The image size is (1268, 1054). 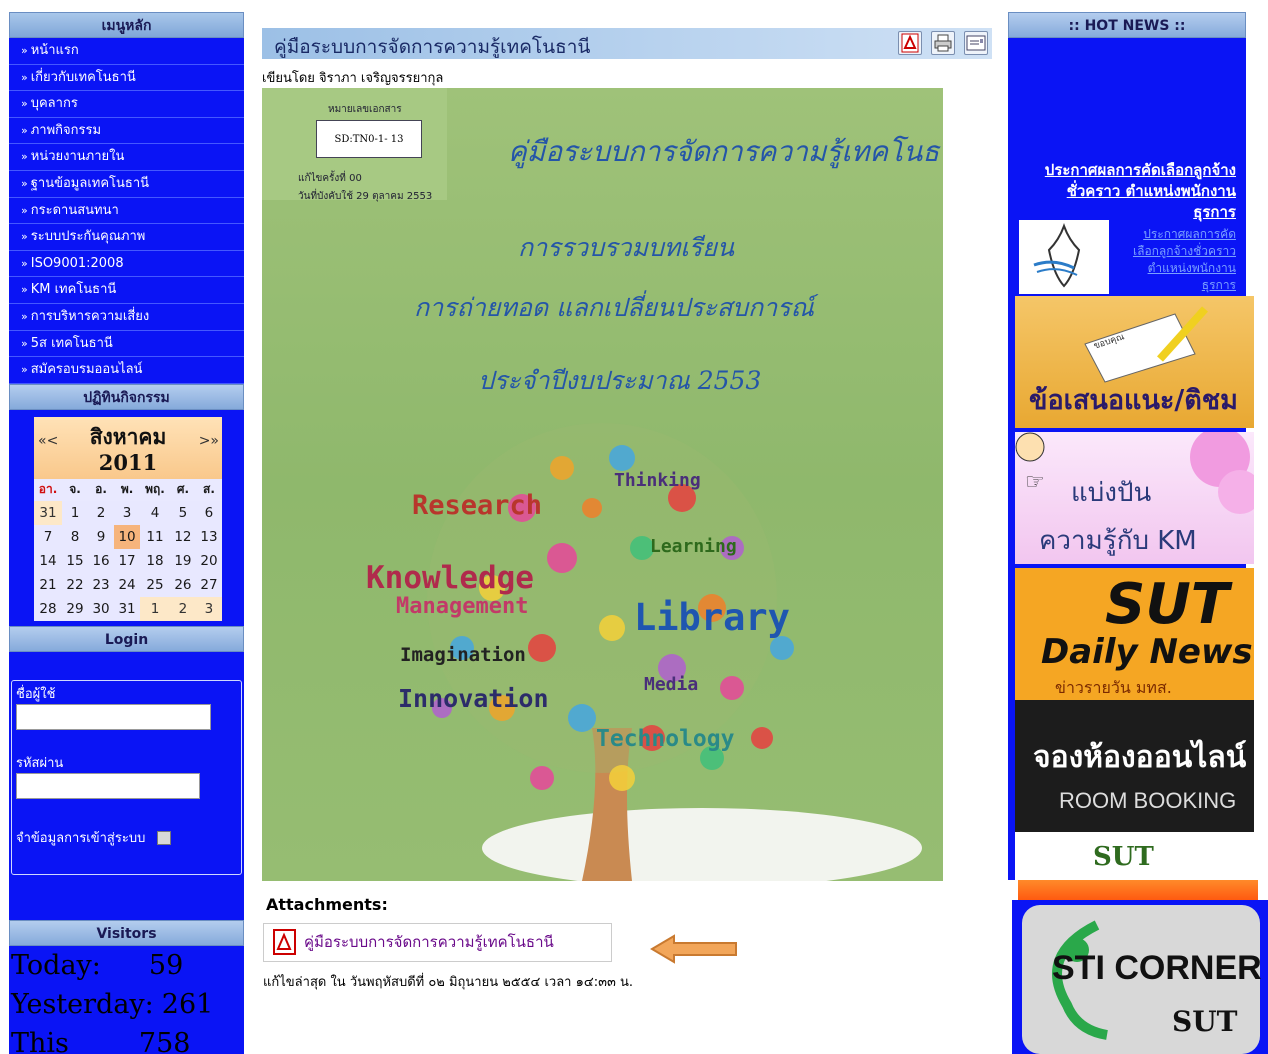 I want to click on main-menu-title: เมนูหลัก, so click(x=126, y=25).